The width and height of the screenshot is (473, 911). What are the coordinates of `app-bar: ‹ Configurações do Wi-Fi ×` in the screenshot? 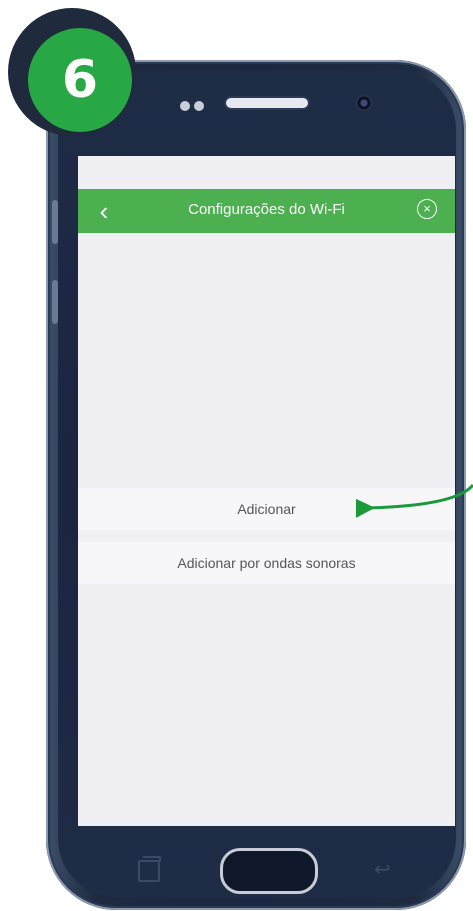 It's located at (266, 211).